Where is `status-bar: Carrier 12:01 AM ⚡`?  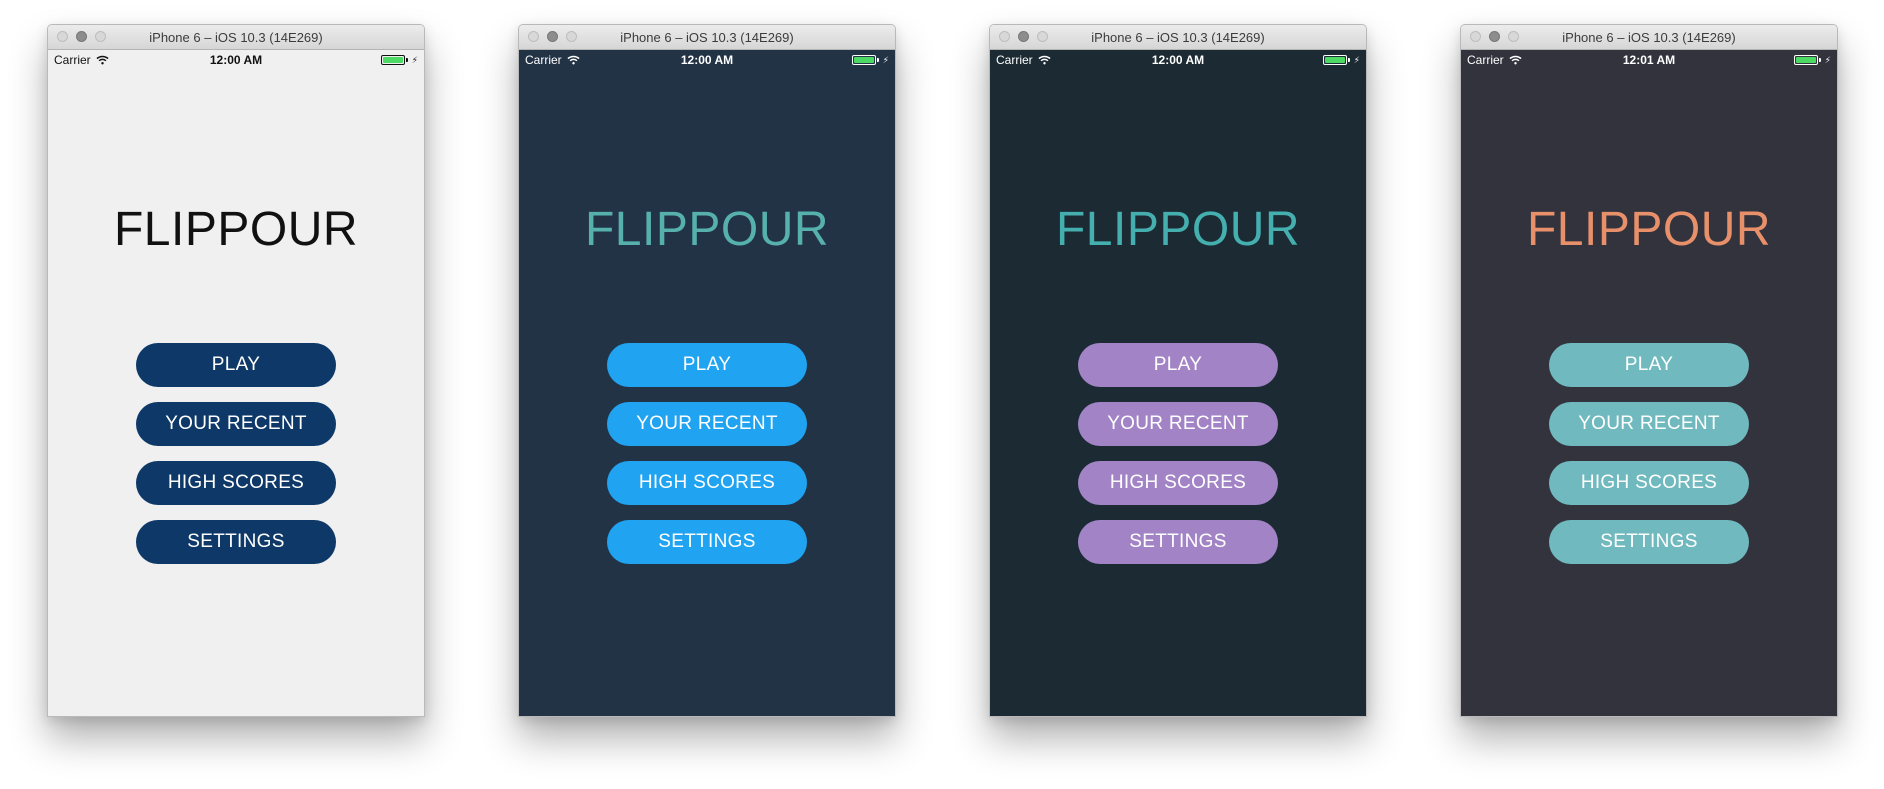 status-bar: Carrier 12:01 AM ⚡ is located at coordinates (1649, 60).